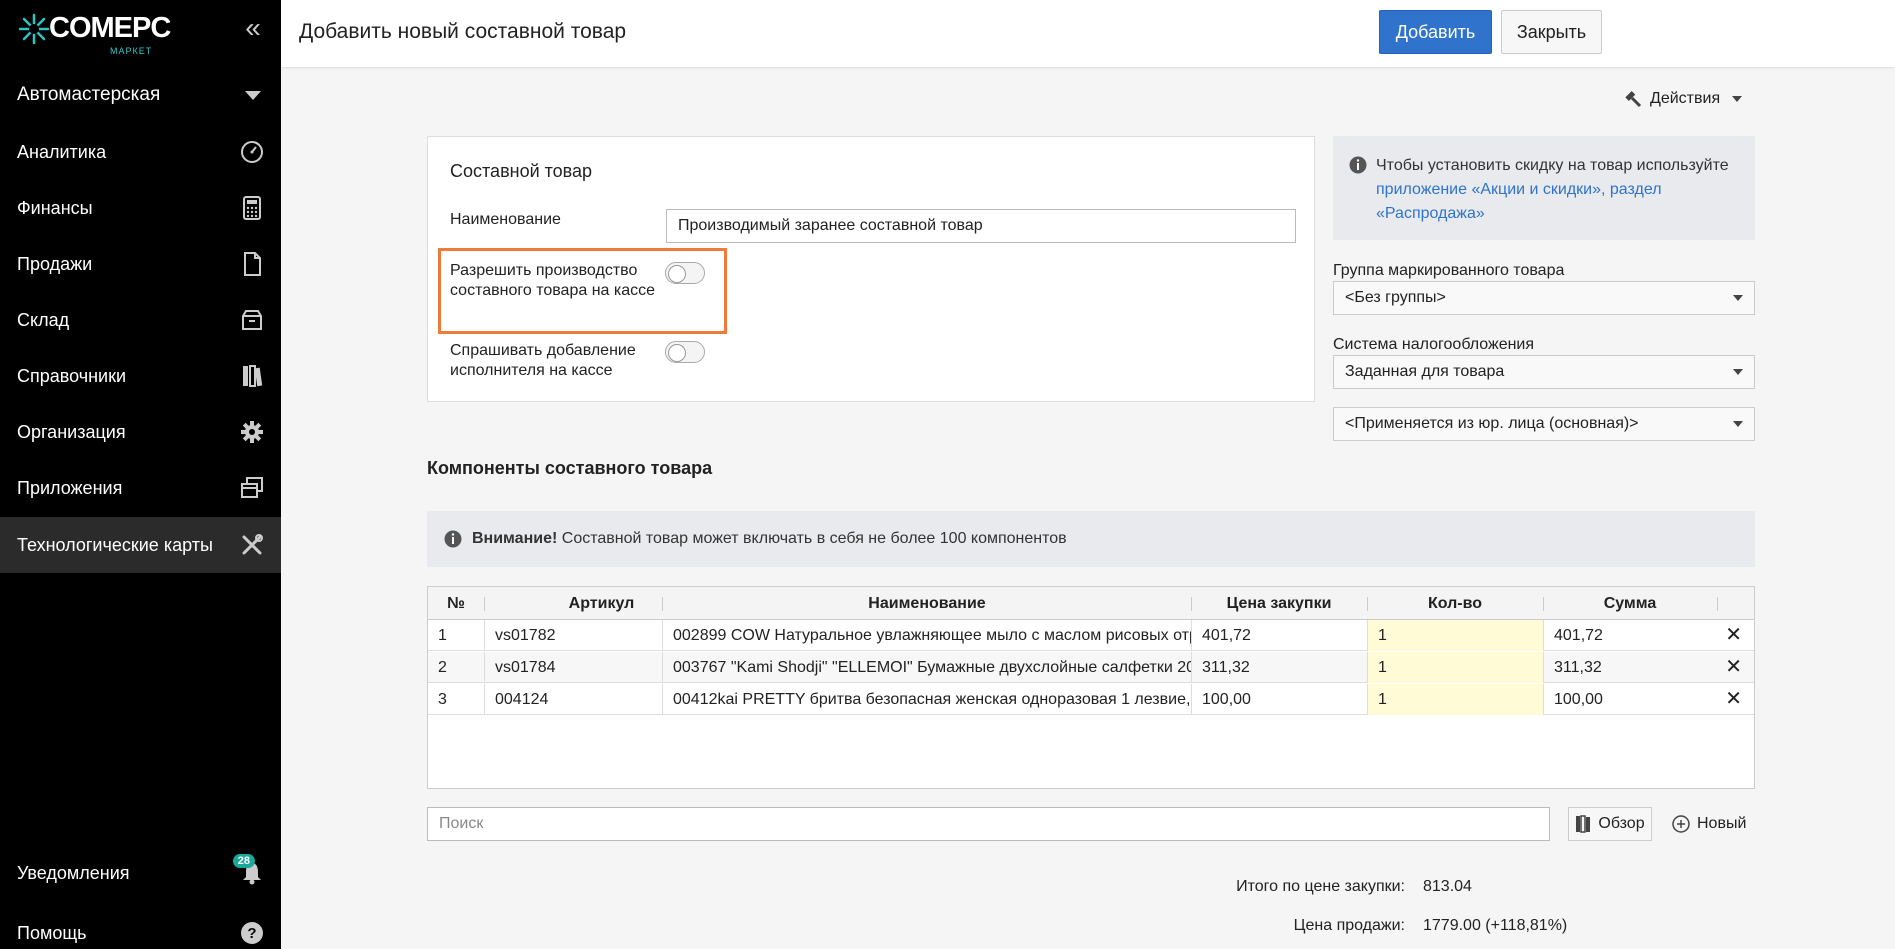 This screenshot has width=1895, height=949. I want to click on actions-dropdown: Действия, so click(1683, 99).